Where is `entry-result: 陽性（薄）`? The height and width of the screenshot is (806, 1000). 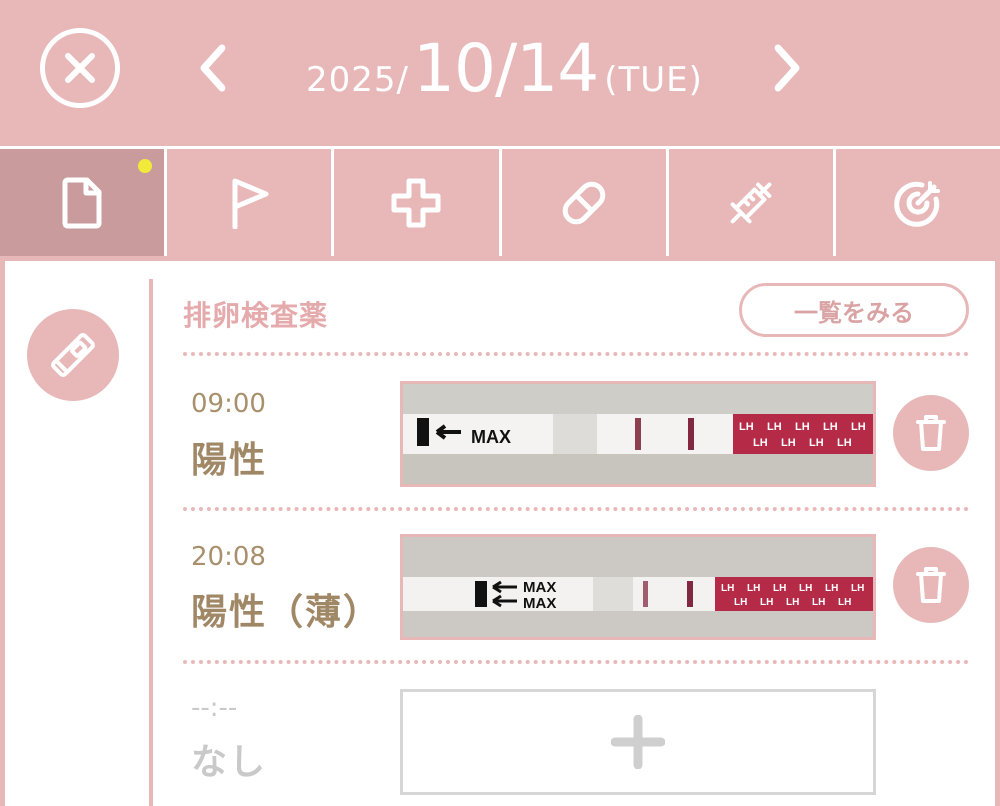 entry-result: 陽性（薄） is located at coordinates (286, 612).